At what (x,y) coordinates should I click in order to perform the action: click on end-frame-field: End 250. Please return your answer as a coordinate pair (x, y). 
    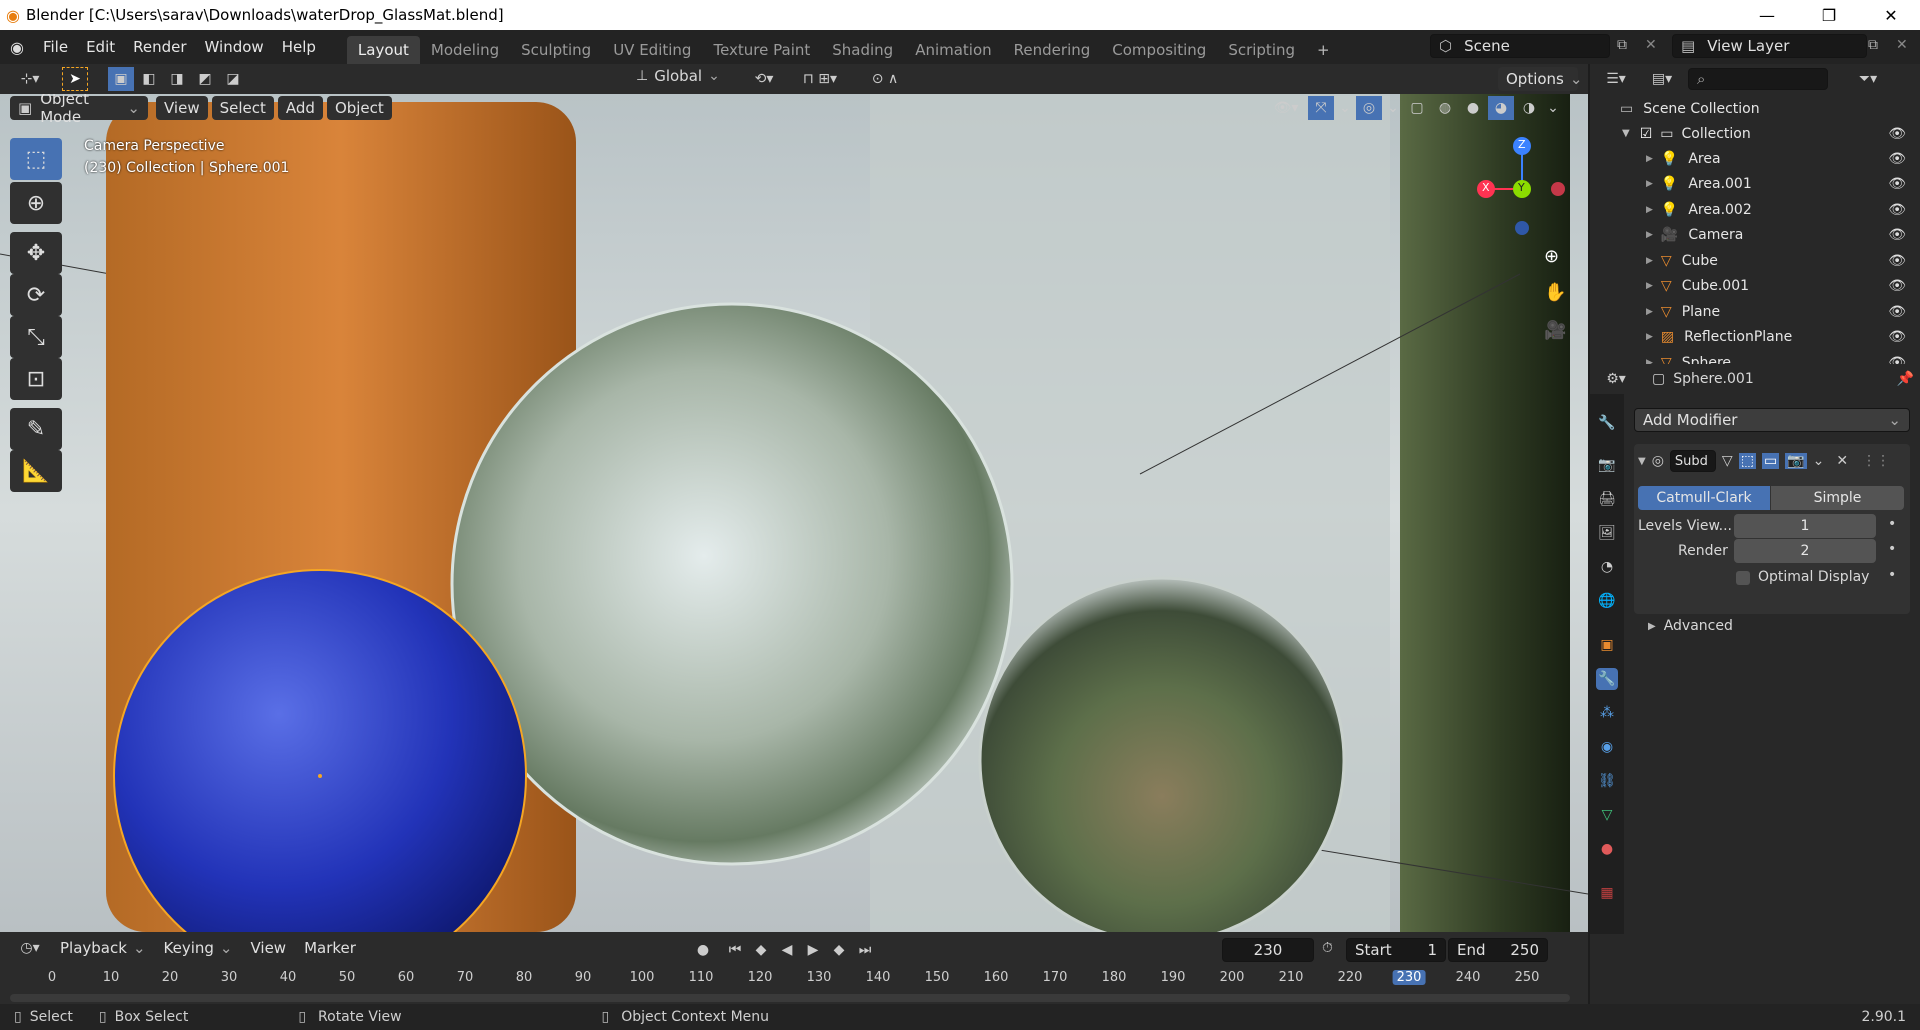
    Looking at the image, I should click on (1498, 950).